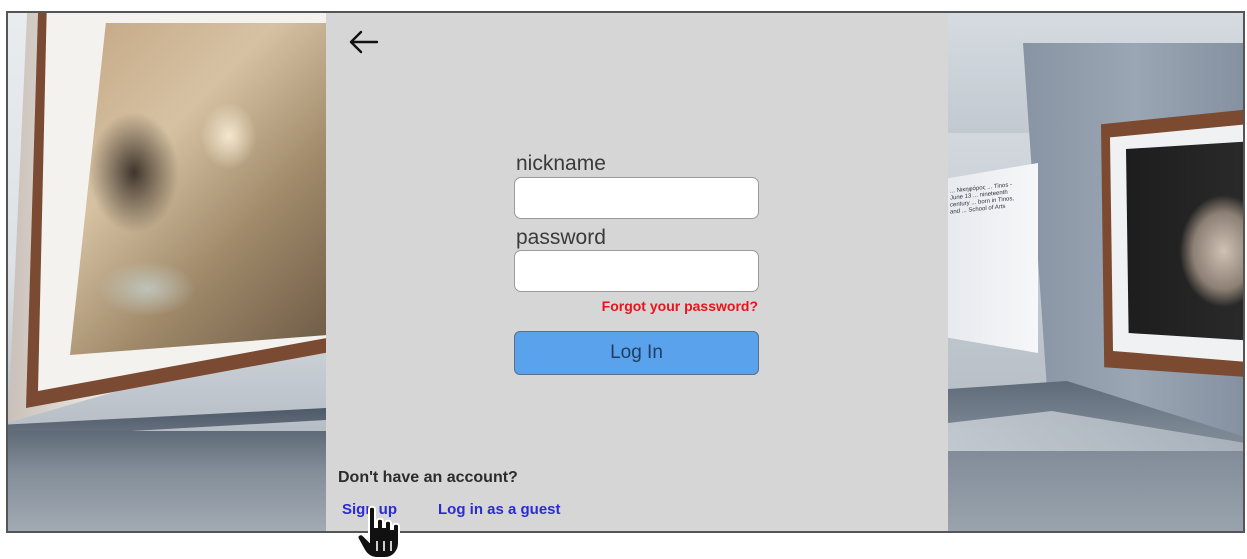 The width and height of the screenshot is (1247, 559). I want to click on forgot-password-link: Forgot your password?, so click(658, 306).